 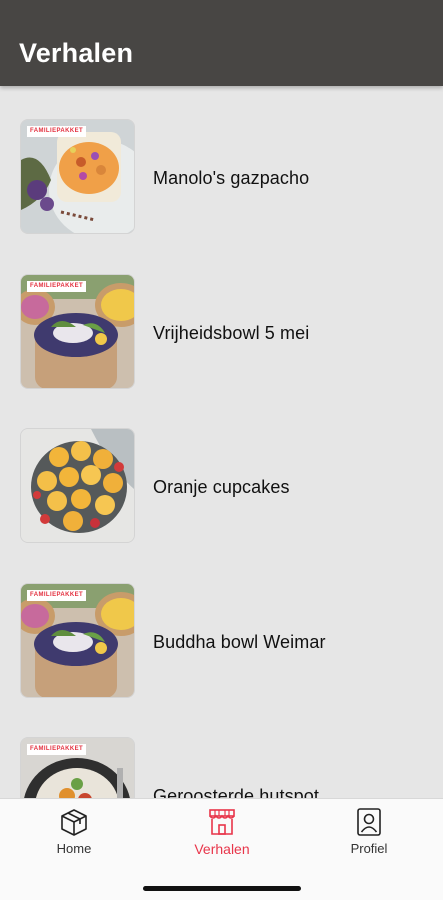 I want to click on story-item-cupcakes: Oranje cupcakes, so click(x=221, y=487).